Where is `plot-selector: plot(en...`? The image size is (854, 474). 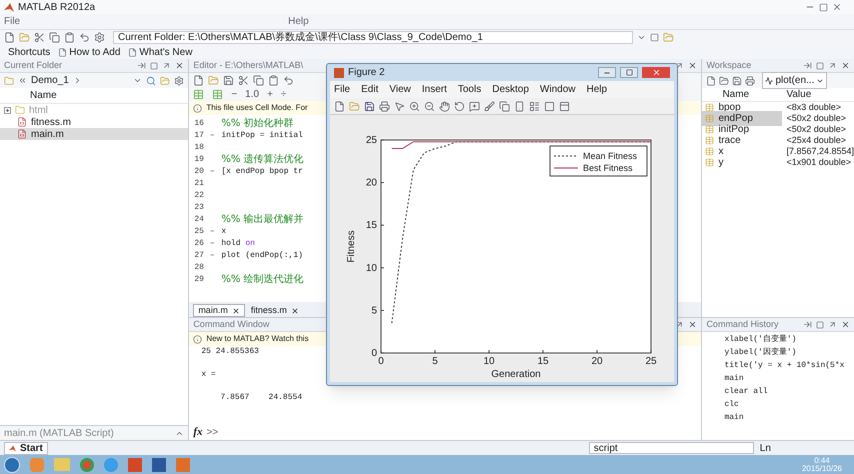 plot-selector: plot(en... is located at coordinates (795, 80).